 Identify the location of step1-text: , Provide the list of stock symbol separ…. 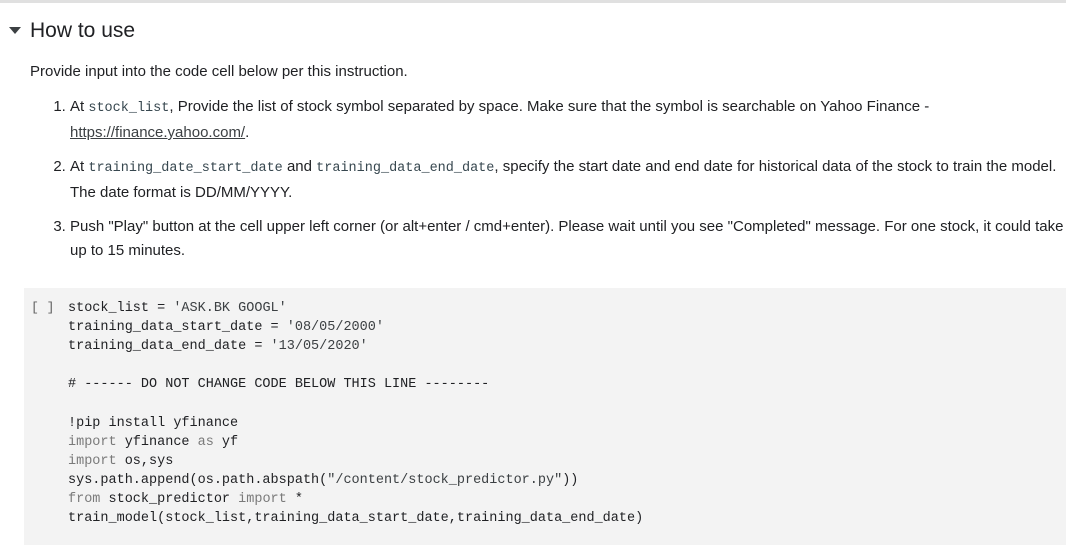
(549, 106).